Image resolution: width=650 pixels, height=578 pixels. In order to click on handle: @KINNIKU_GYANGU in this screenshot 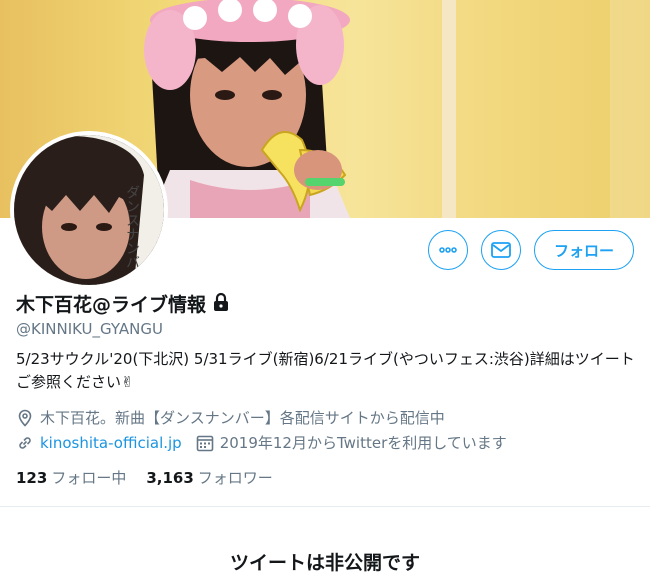, I will do `click(89, 329)`.